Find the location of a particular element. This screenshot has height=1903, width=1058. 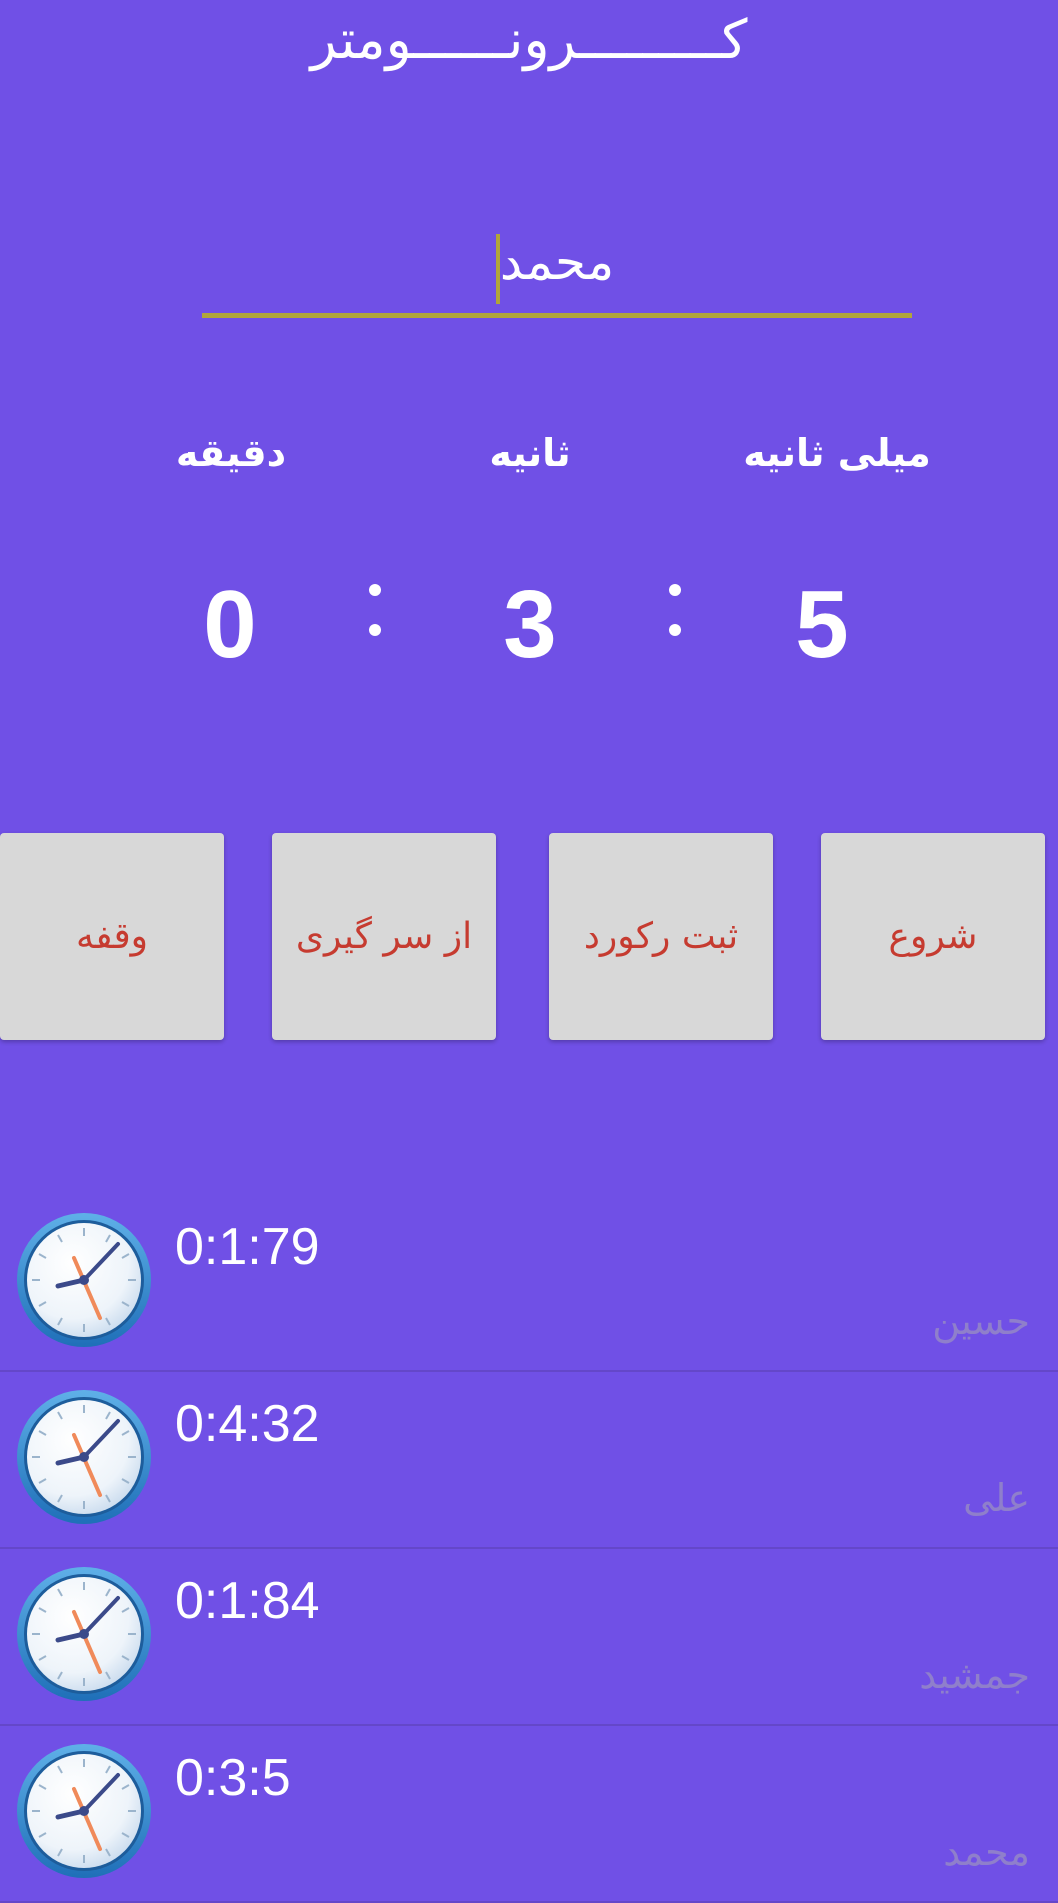

list-item: 0:4:32 علی is located at coordinates (529, 1460).